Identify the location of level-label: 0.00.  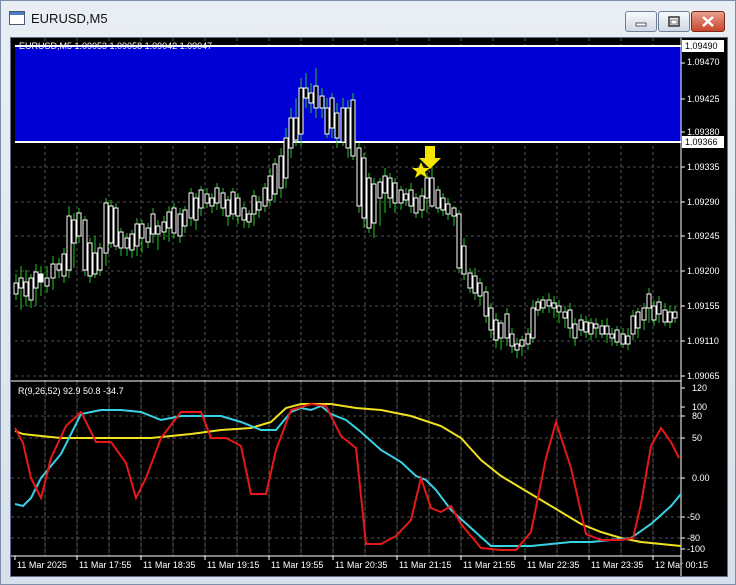
(701, 478).